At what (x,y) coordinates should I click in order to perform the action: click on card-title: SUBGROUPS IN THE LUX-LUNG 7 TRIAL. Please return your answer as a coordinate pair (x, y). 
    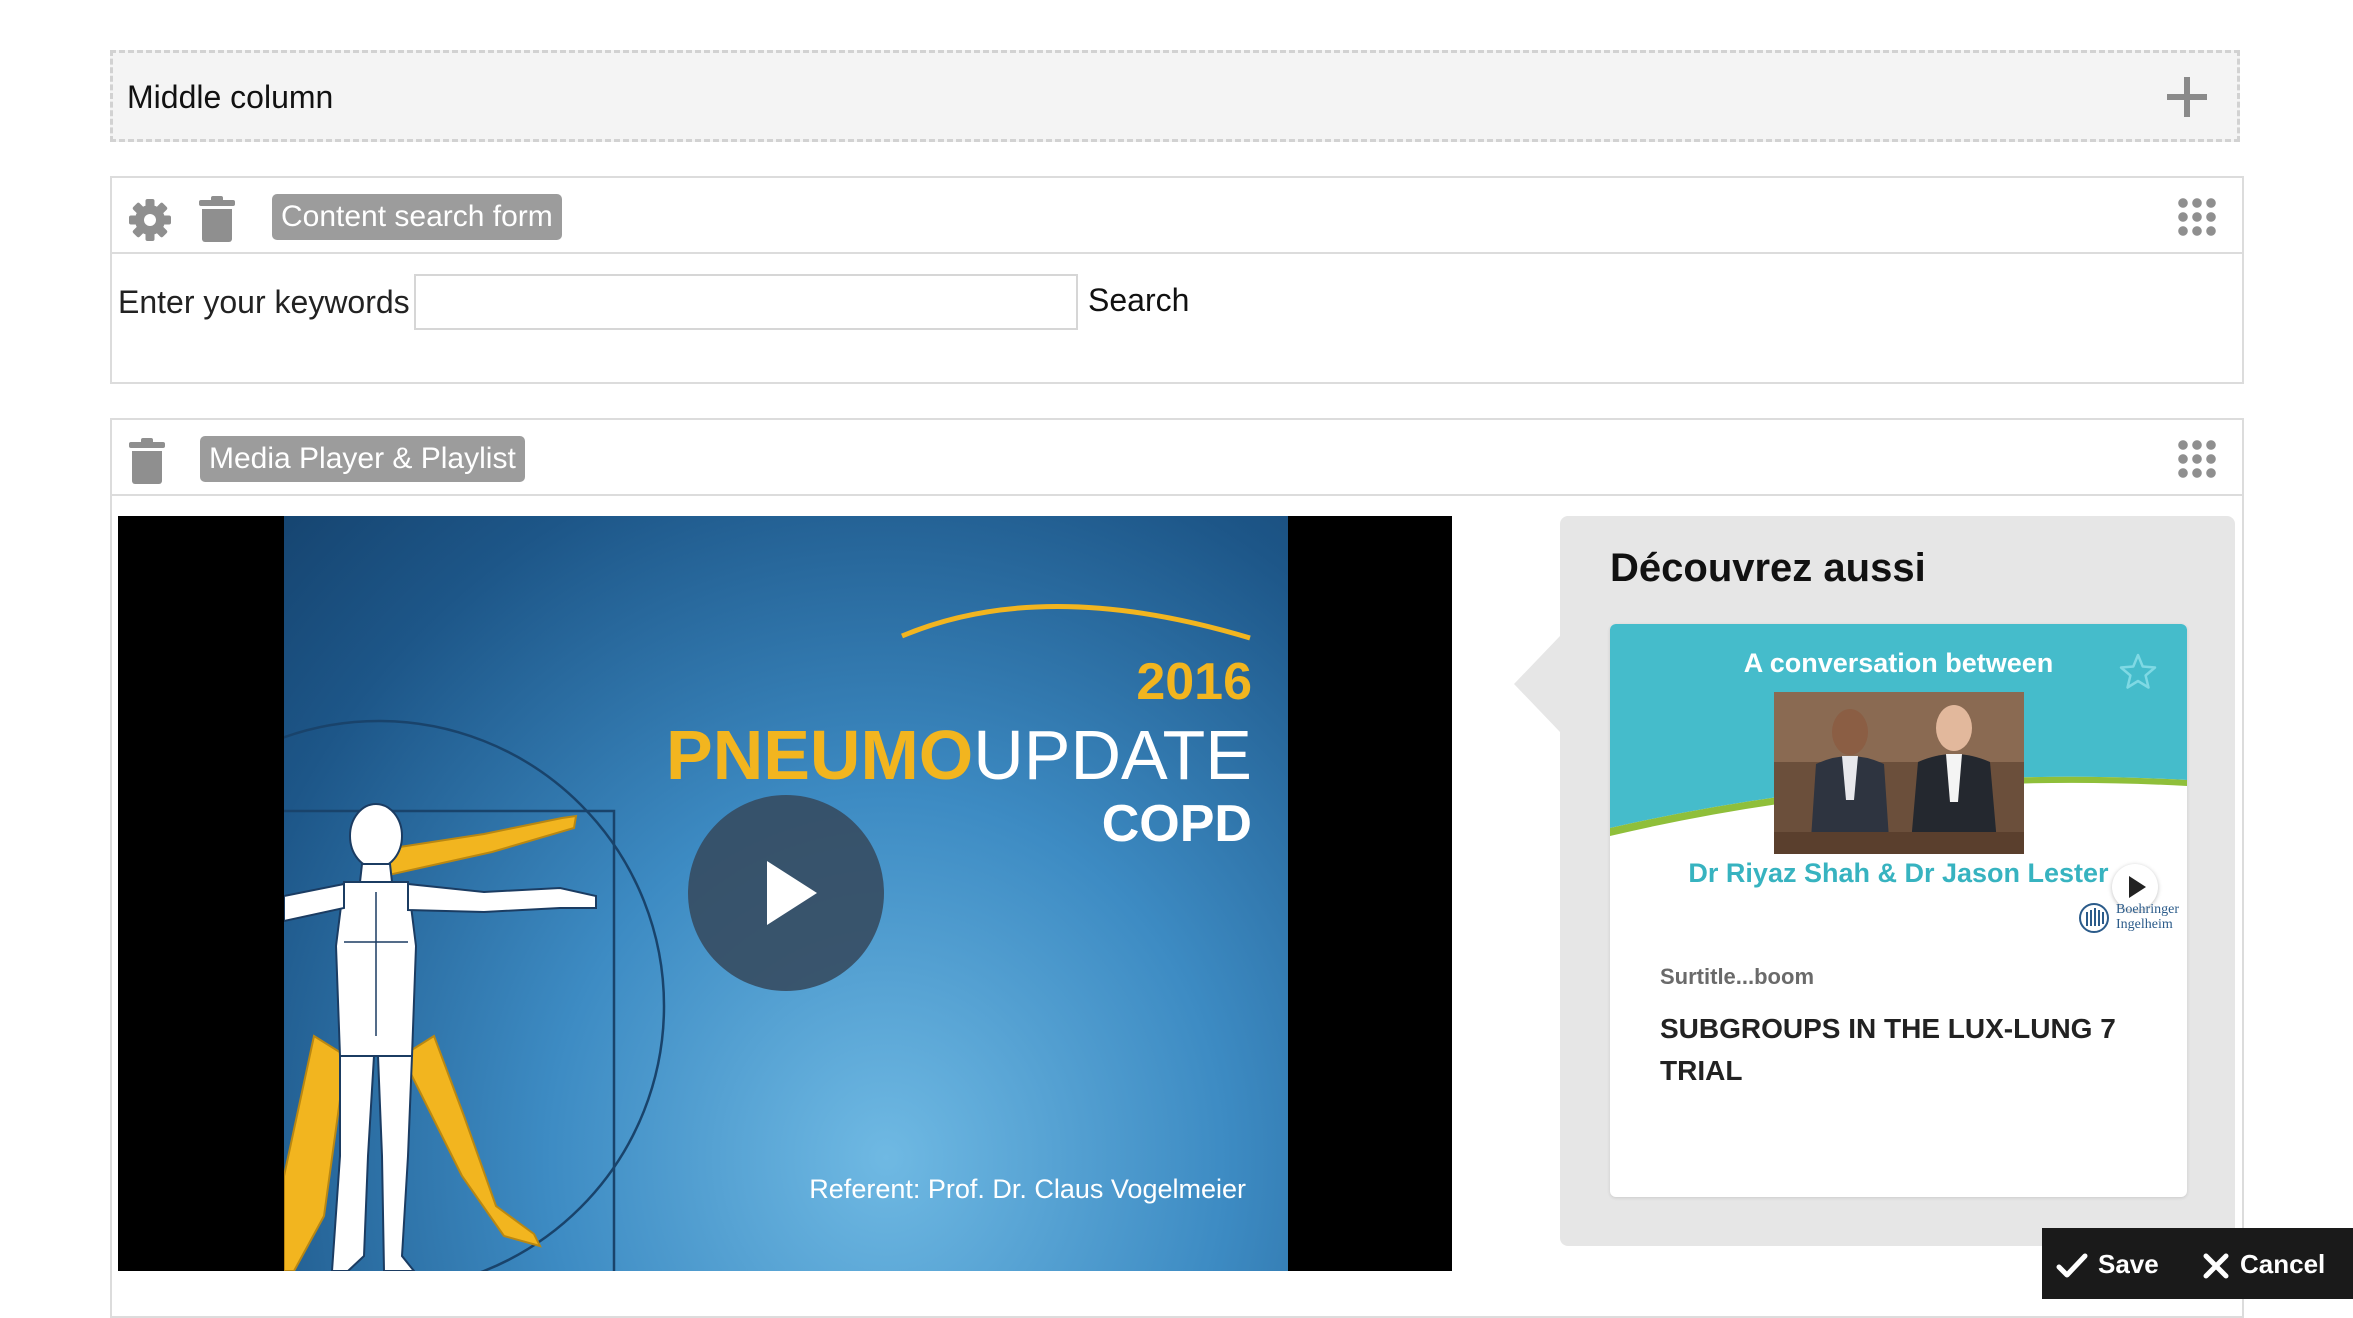
    Looking at the image, I should click on (1910, 1050).